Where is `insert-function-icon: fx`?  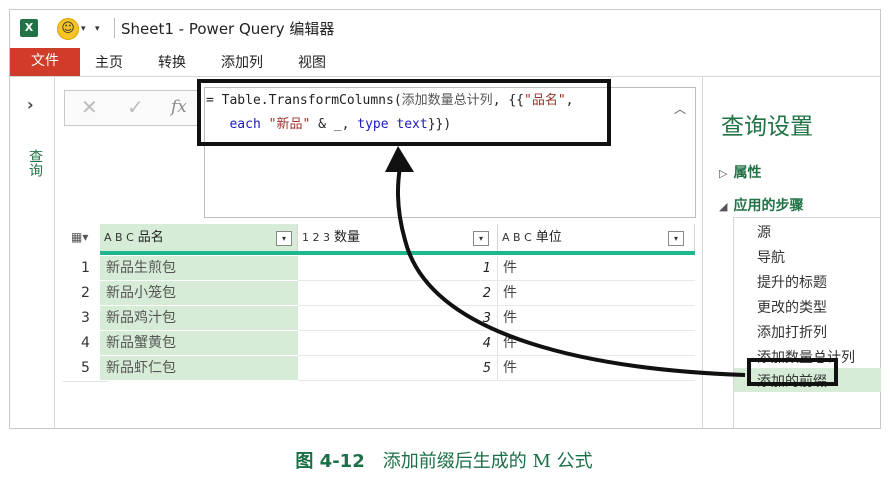 insert-function-icon: fx is located at coordinates (179, 107).